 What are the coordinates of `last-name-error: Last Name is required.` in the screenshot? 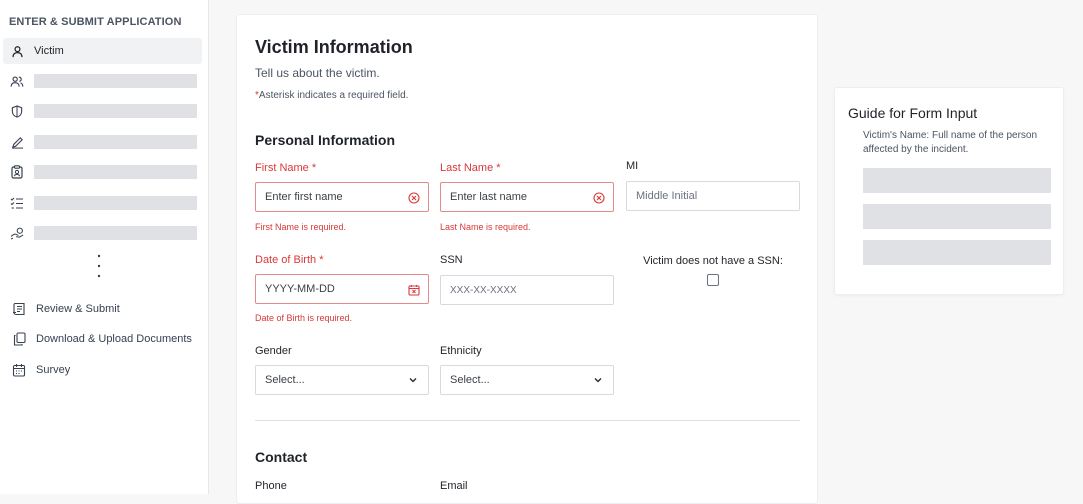 It's located at (485, 227).